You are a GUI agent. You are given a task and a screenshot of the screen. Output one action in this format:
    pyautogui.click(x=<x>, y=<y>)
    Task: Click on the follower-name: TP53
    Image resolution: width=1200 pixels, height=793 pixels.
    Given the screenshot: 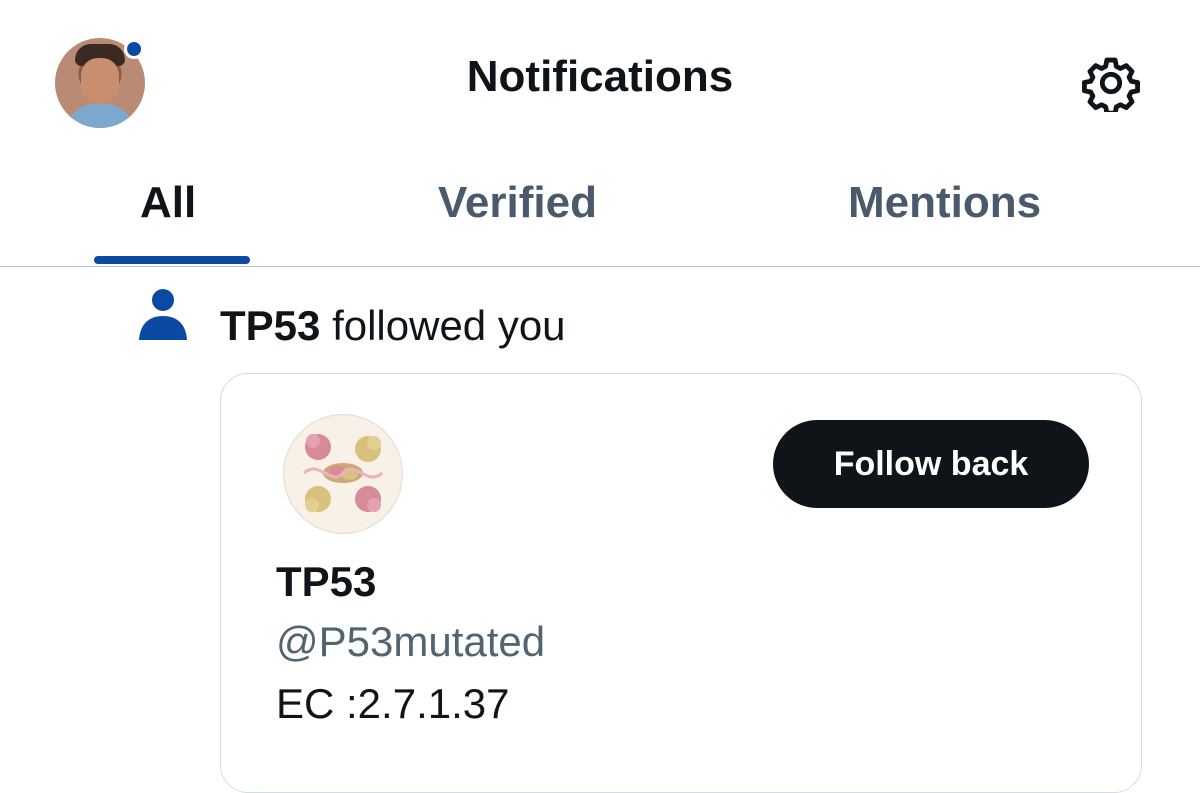 What is the action you would take?
    pyautogui.click(x=326, y=582)
    